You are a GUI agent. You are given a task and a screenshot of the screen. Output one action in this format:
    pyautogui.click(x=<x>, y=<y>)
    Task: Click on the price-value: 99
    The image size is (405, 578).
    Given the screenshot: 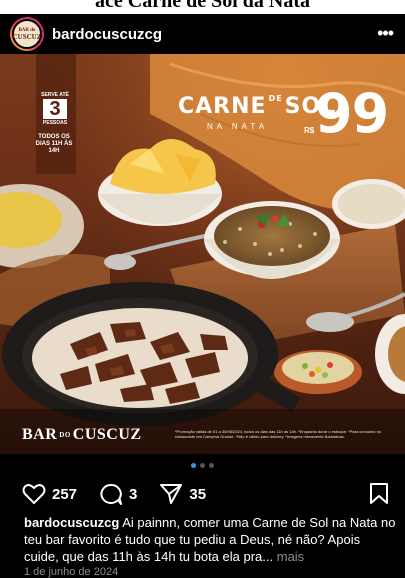 What is the action you would take?
    pyautogui.click(x=352, y=113)
    